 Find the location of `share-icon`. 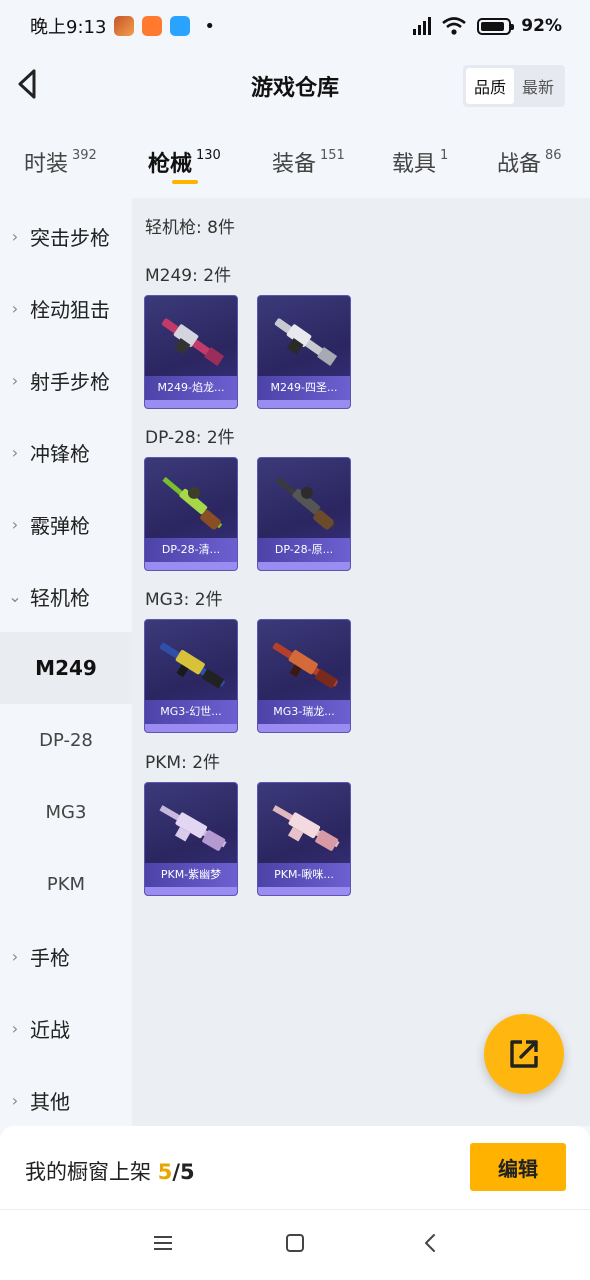

share-icon is located at coordinates (524, 1054).